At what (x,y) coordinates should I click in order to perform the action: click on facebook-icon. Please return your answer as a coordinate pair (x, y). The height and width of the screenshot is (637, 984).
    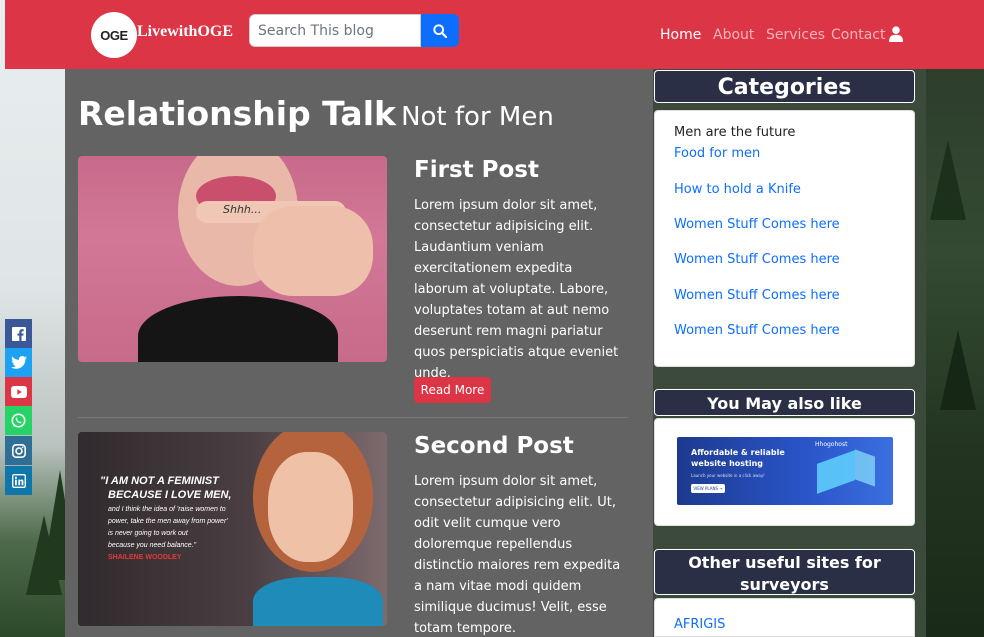
    Looking at the image, I should click on (18, 333).